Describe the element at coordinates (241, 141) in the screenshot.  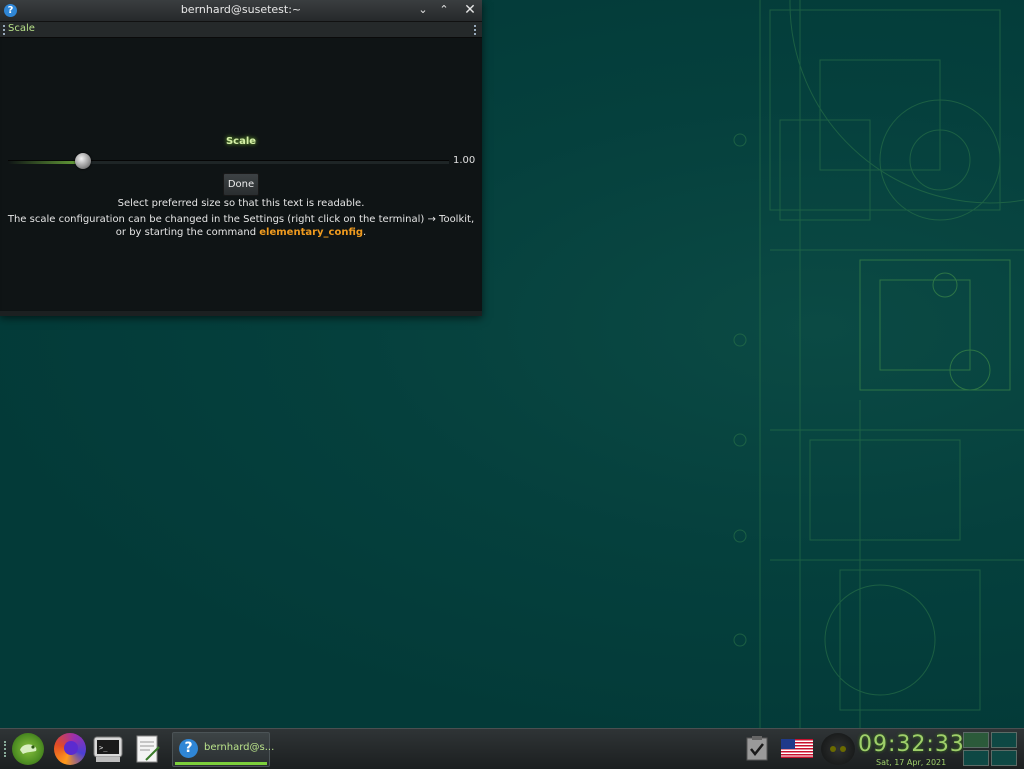
I see `scale-heading: Scale` at that location.